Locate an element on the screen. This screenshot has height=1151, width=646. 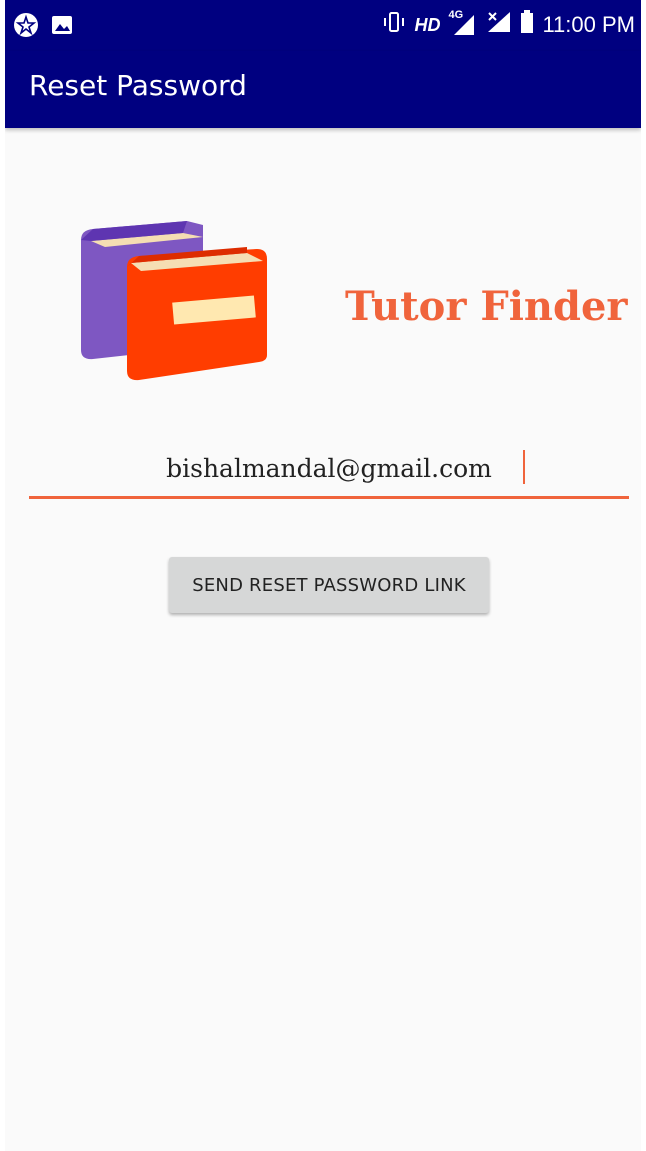
page-title: Reset Password is located at coordinates (138, 85).